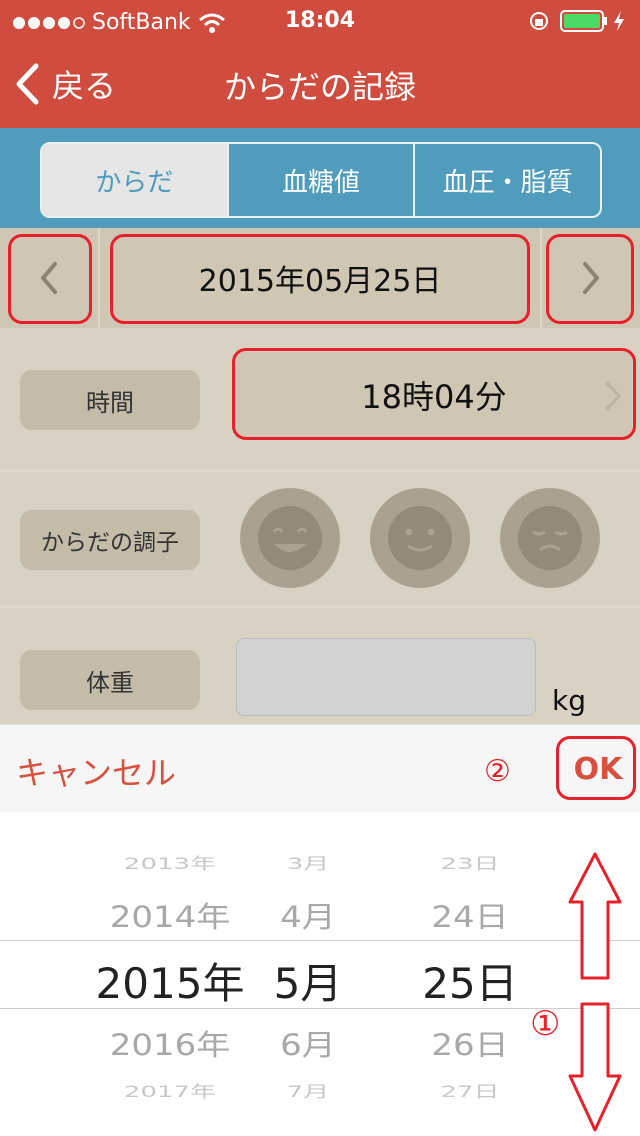  Describe the element at coordinates (545, 1024) in the screenshot. I see `step-one-annotation: ①` at that location.